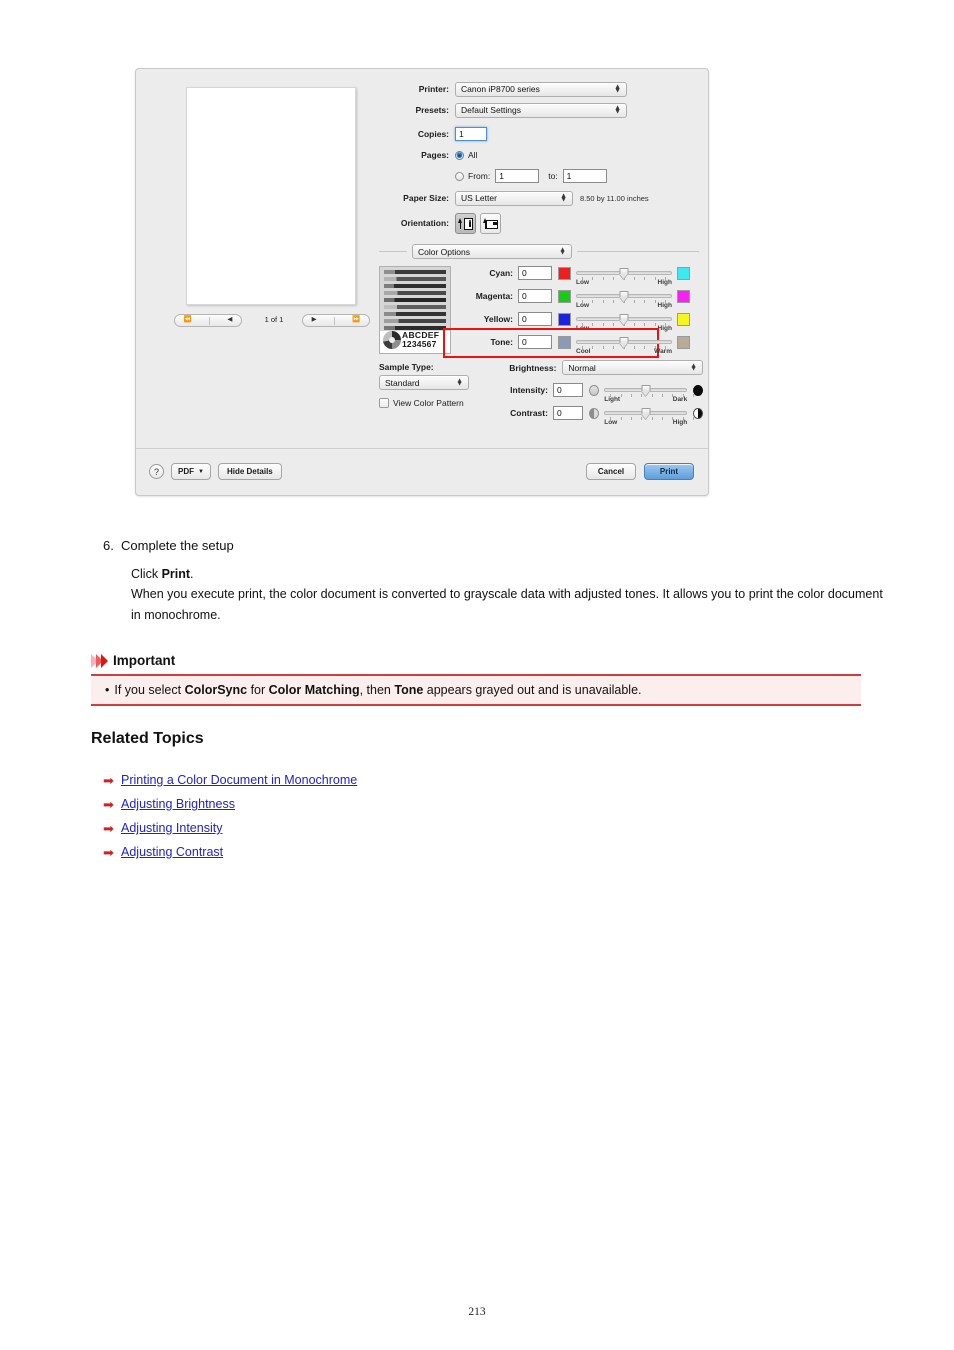 The height and width of the screenshot is (1350, 954). I want to click on print-preview-page, so click(271, 196).